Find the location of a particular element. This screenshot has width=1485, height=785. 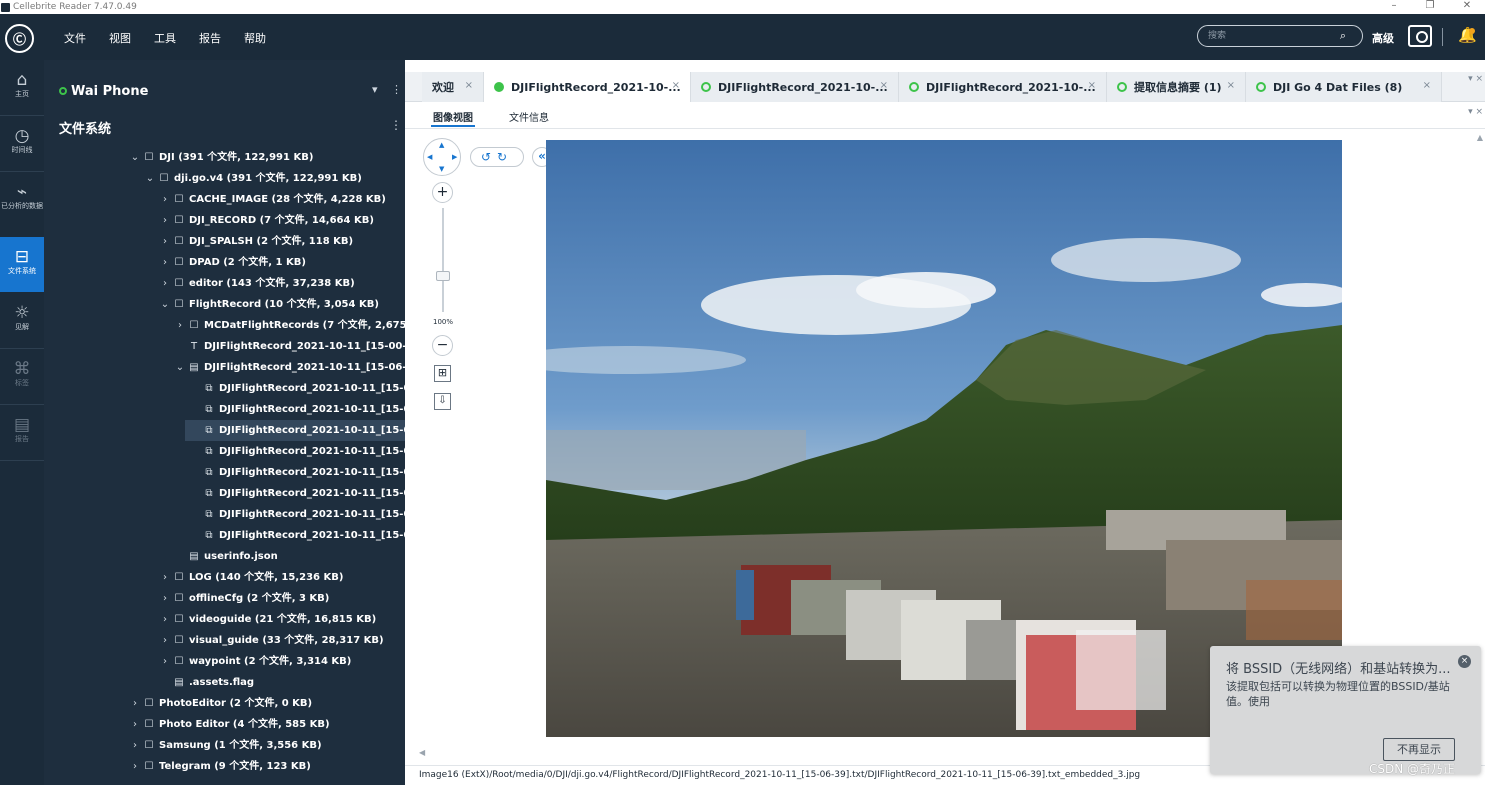

minimize-button: – is located at coordinates (1394, 7).